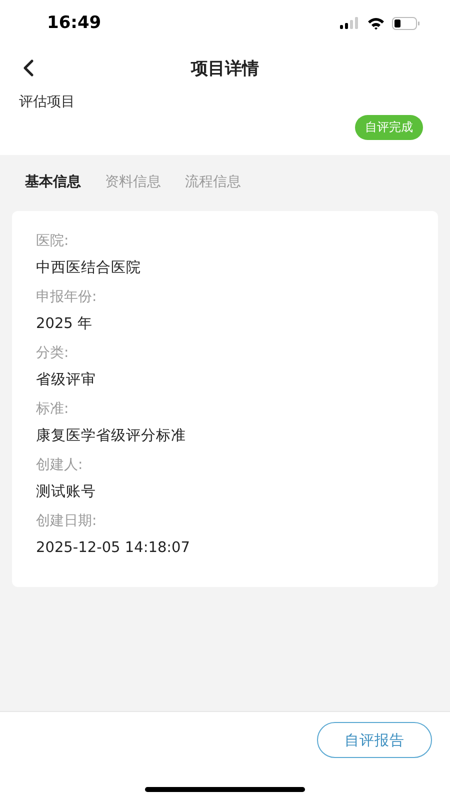 The image size is (450, 800). What do you see at coordinates (66, 521) in the screenshot?
I see `field-label: 创建日期:` at bounding box center [66, 521].